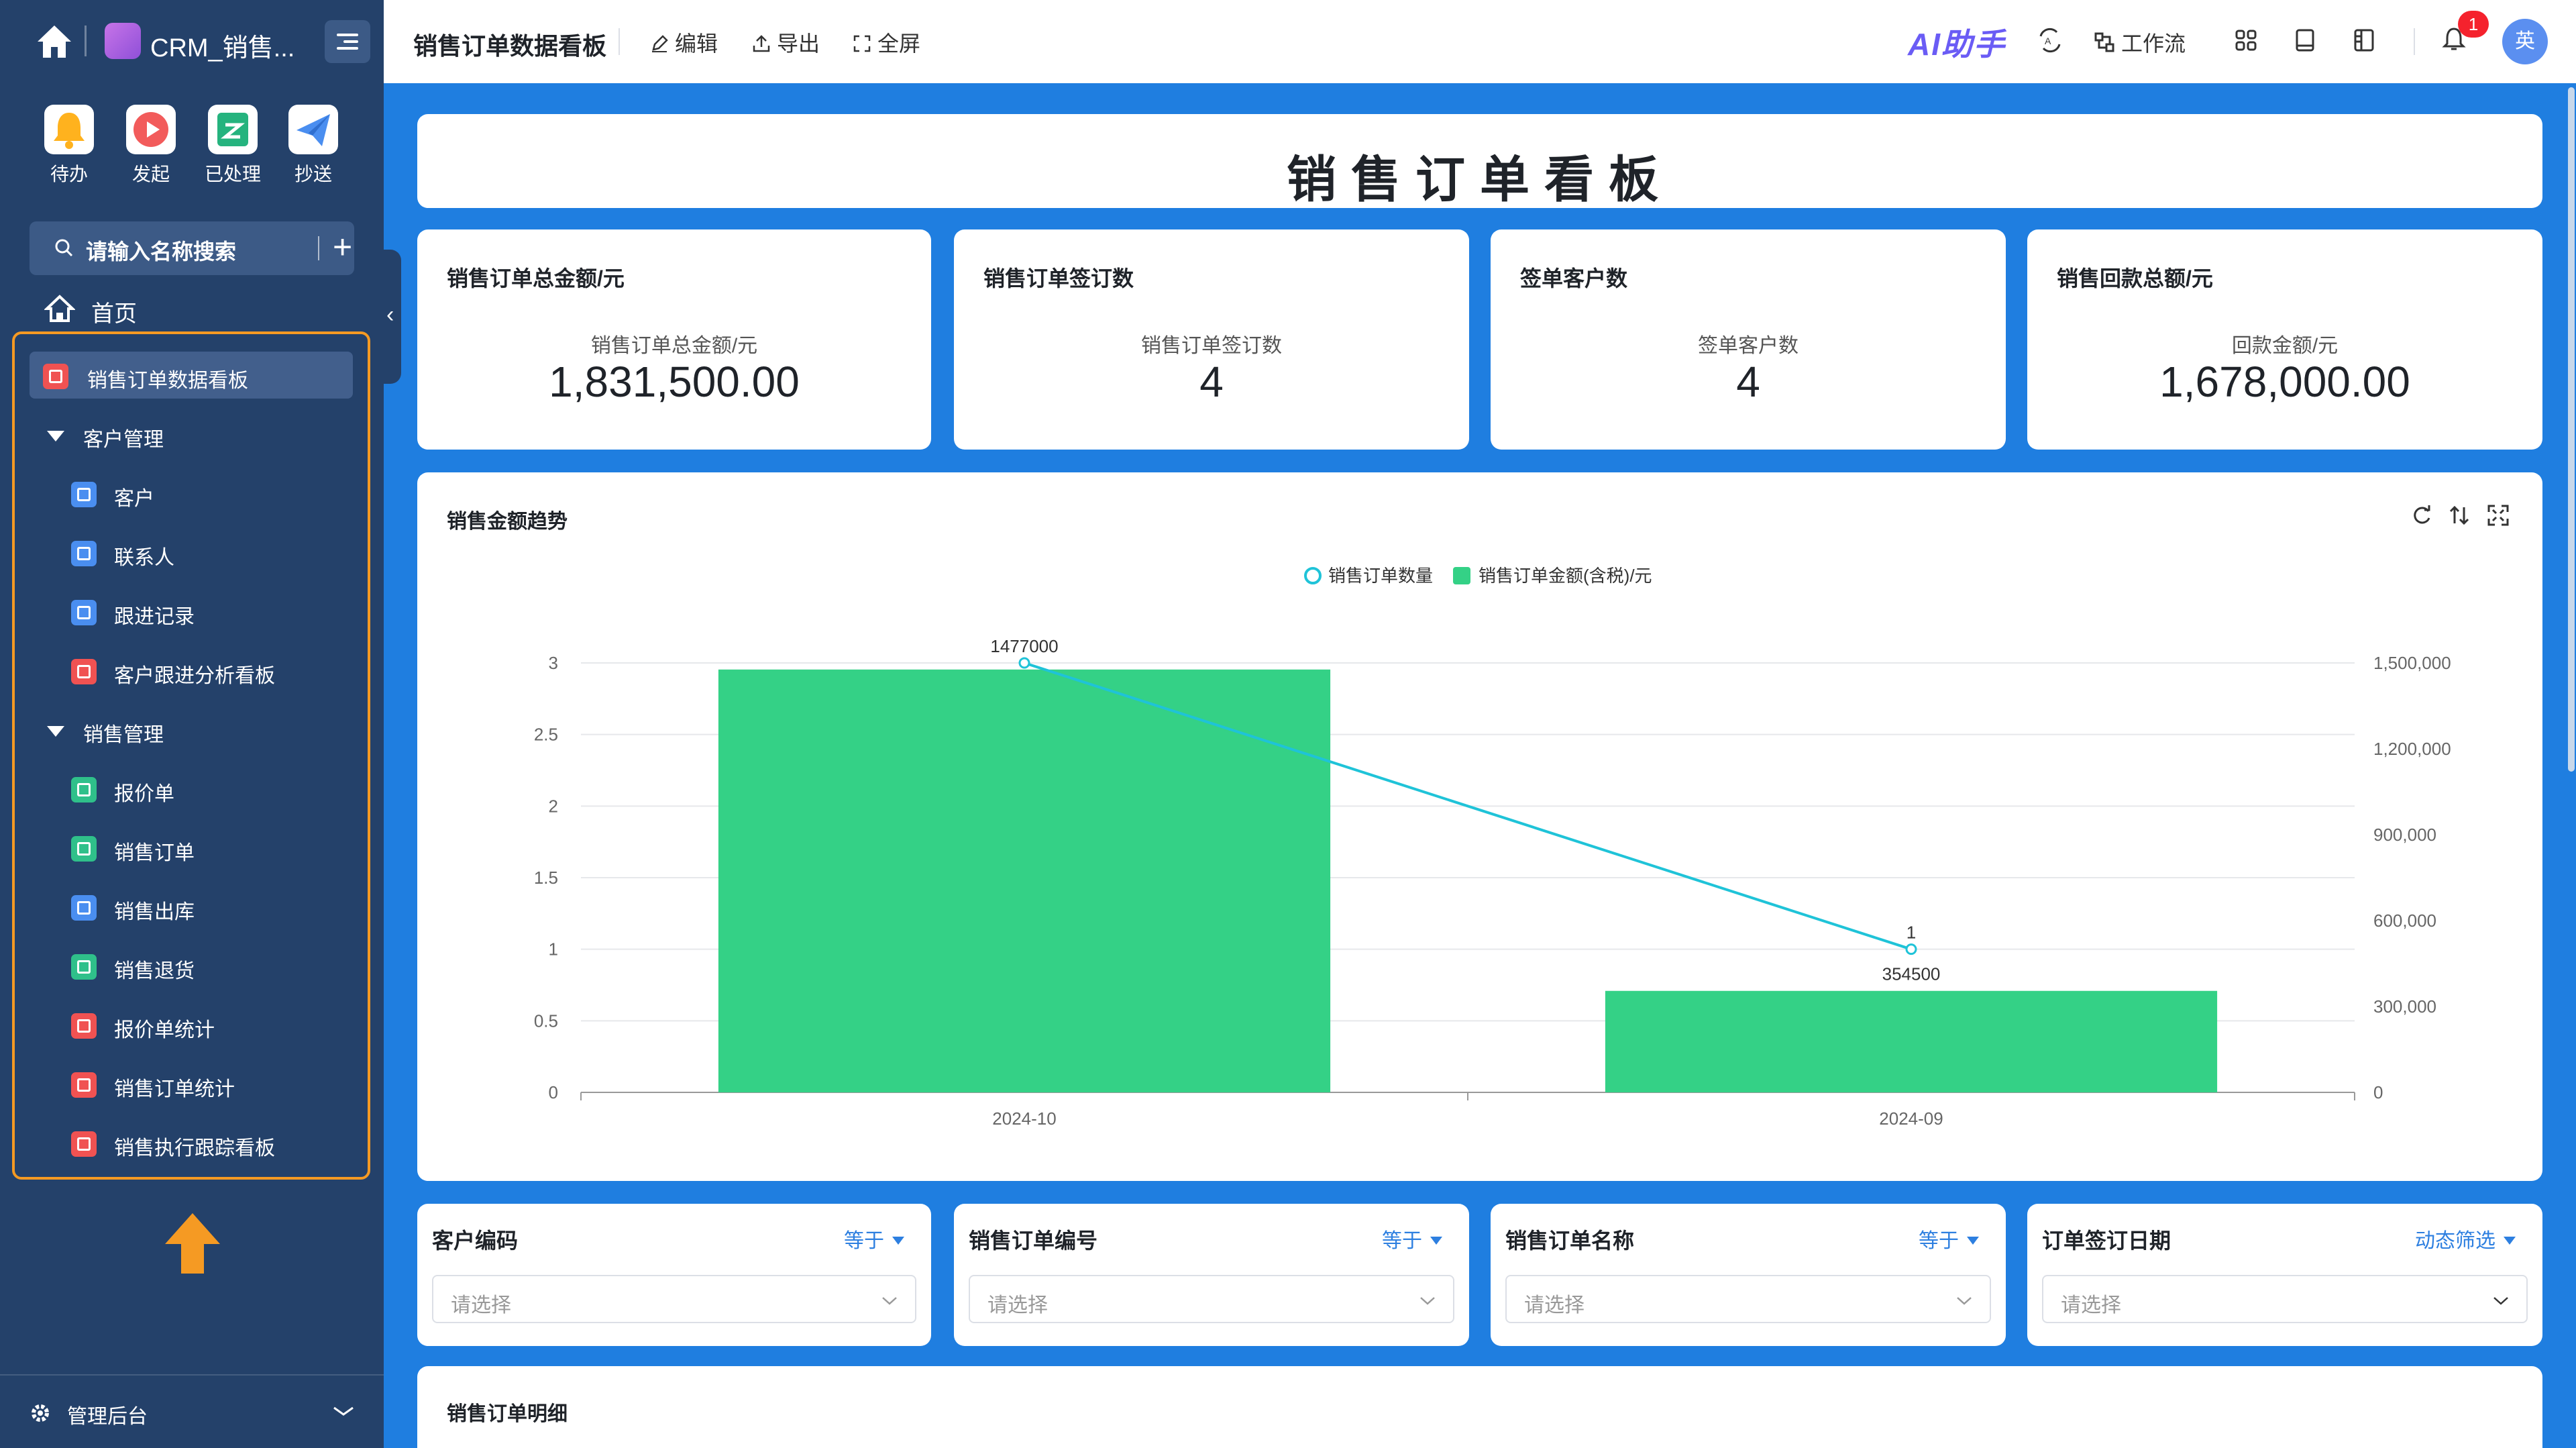 The width and height of the screenshot is (2576, 1448). I want to click on nav-item-label: 报价单统计, so click(164, 1030).